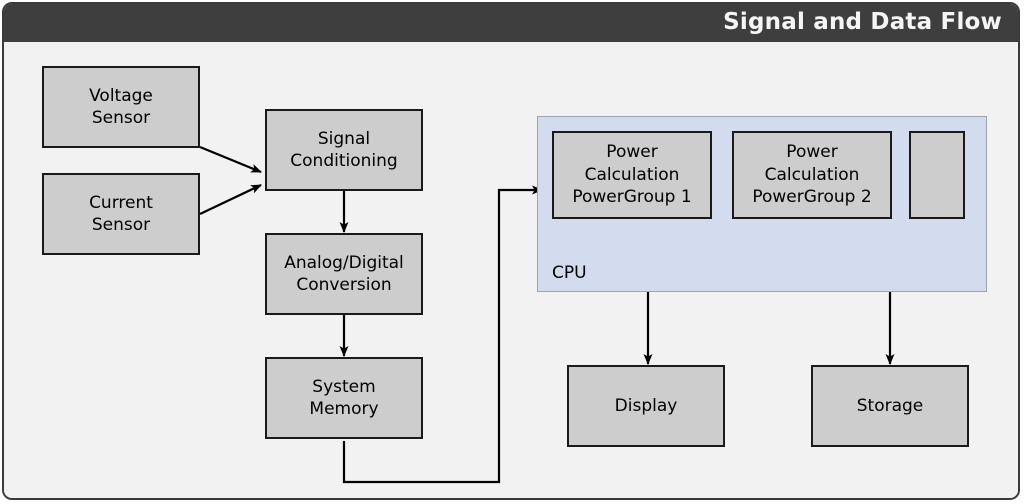 This screenshot has height=504, width=1024. Describe the element at coordinates (812, 175) in the screenshot. I see `node-power-calculation-powergroup-2: Power Calculation PowerGroup 2` at that location.